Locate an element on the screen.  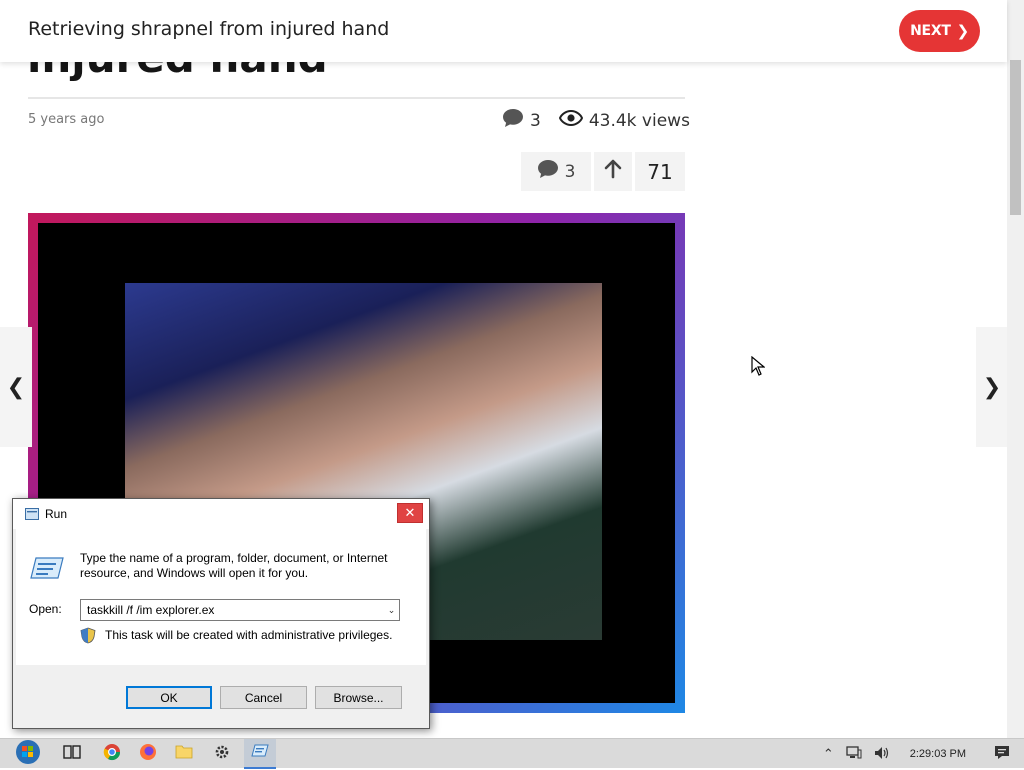
post-actions: 3 71 is located at coordinates (603, 171).